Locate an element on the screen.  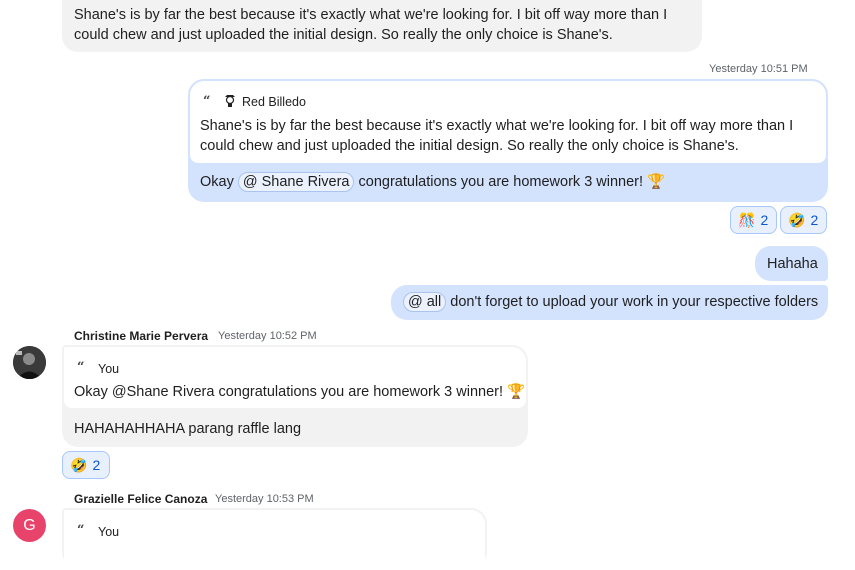
confetti-icon: 🎊 is located at coordinates (747, 219).